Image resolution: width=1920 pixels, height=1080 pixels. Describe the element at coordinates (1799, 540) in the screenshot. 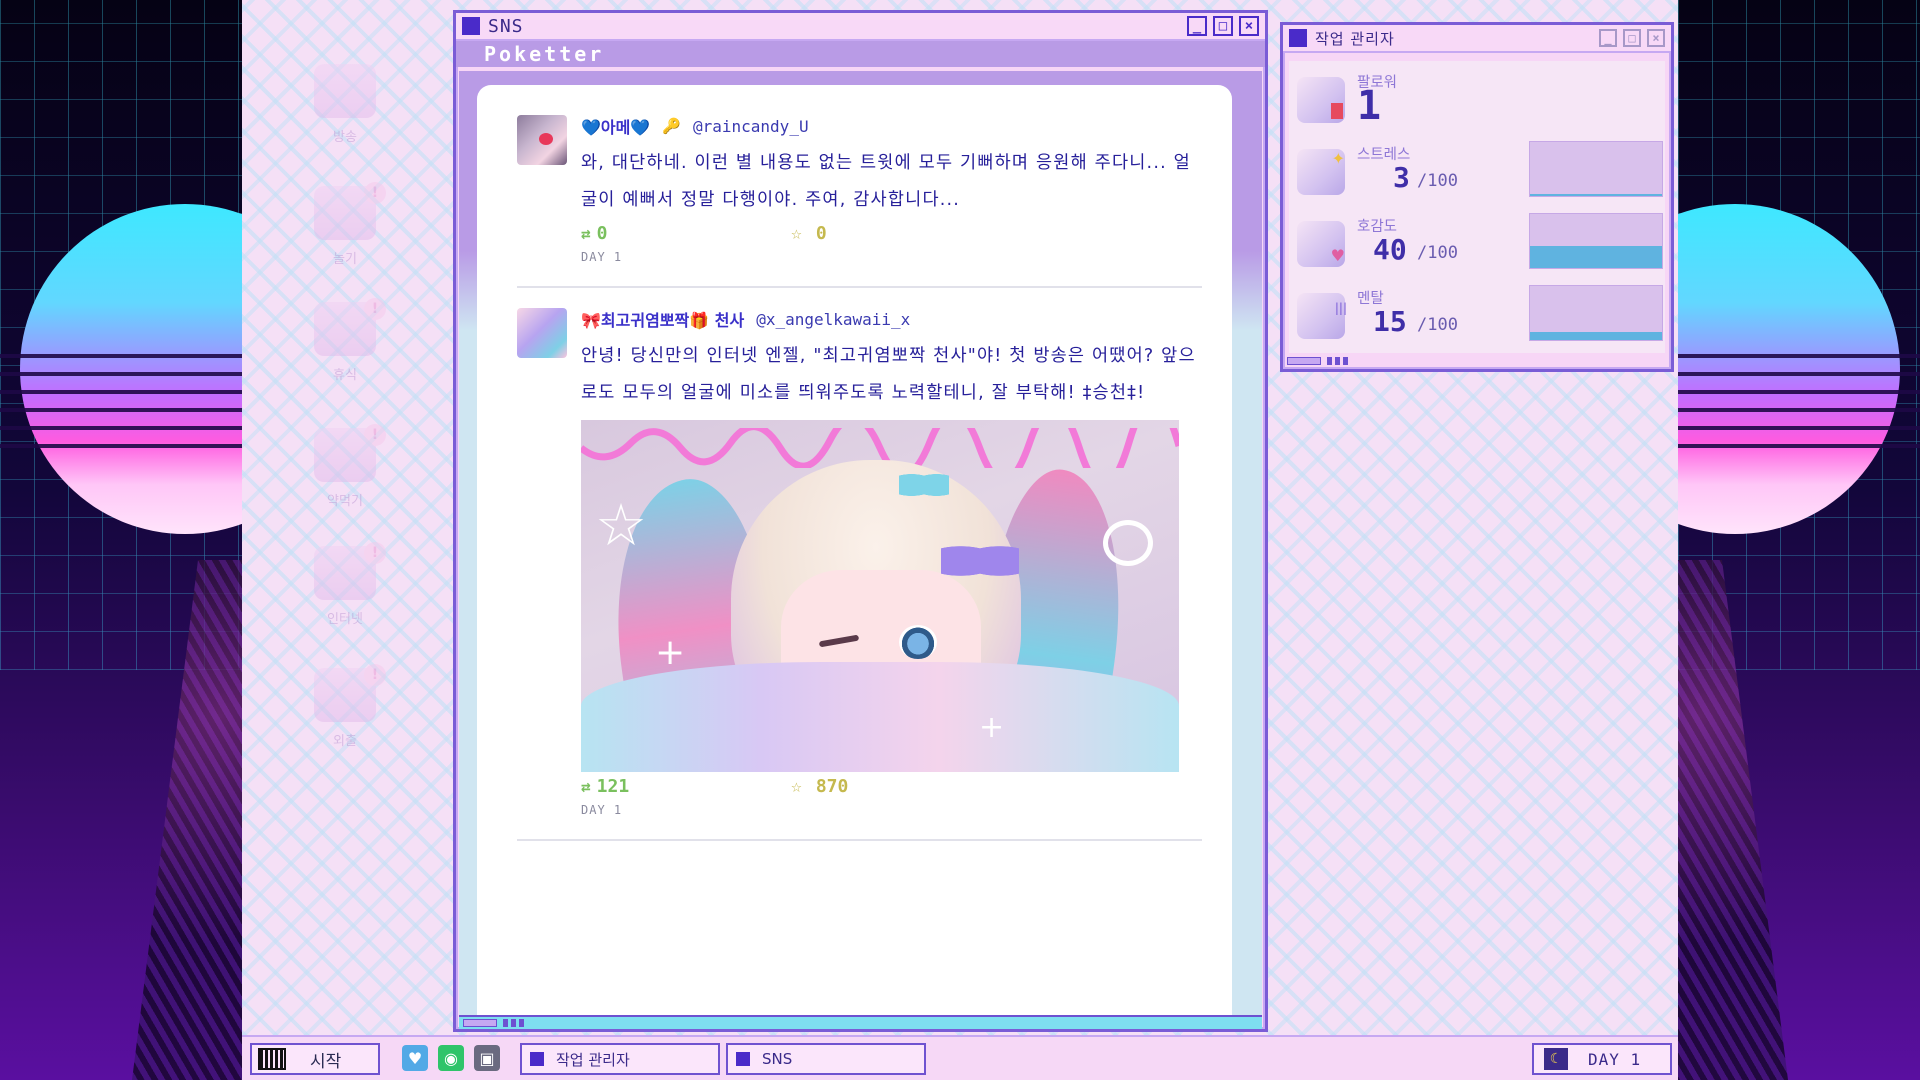

I see `background-right-panel` at that location.